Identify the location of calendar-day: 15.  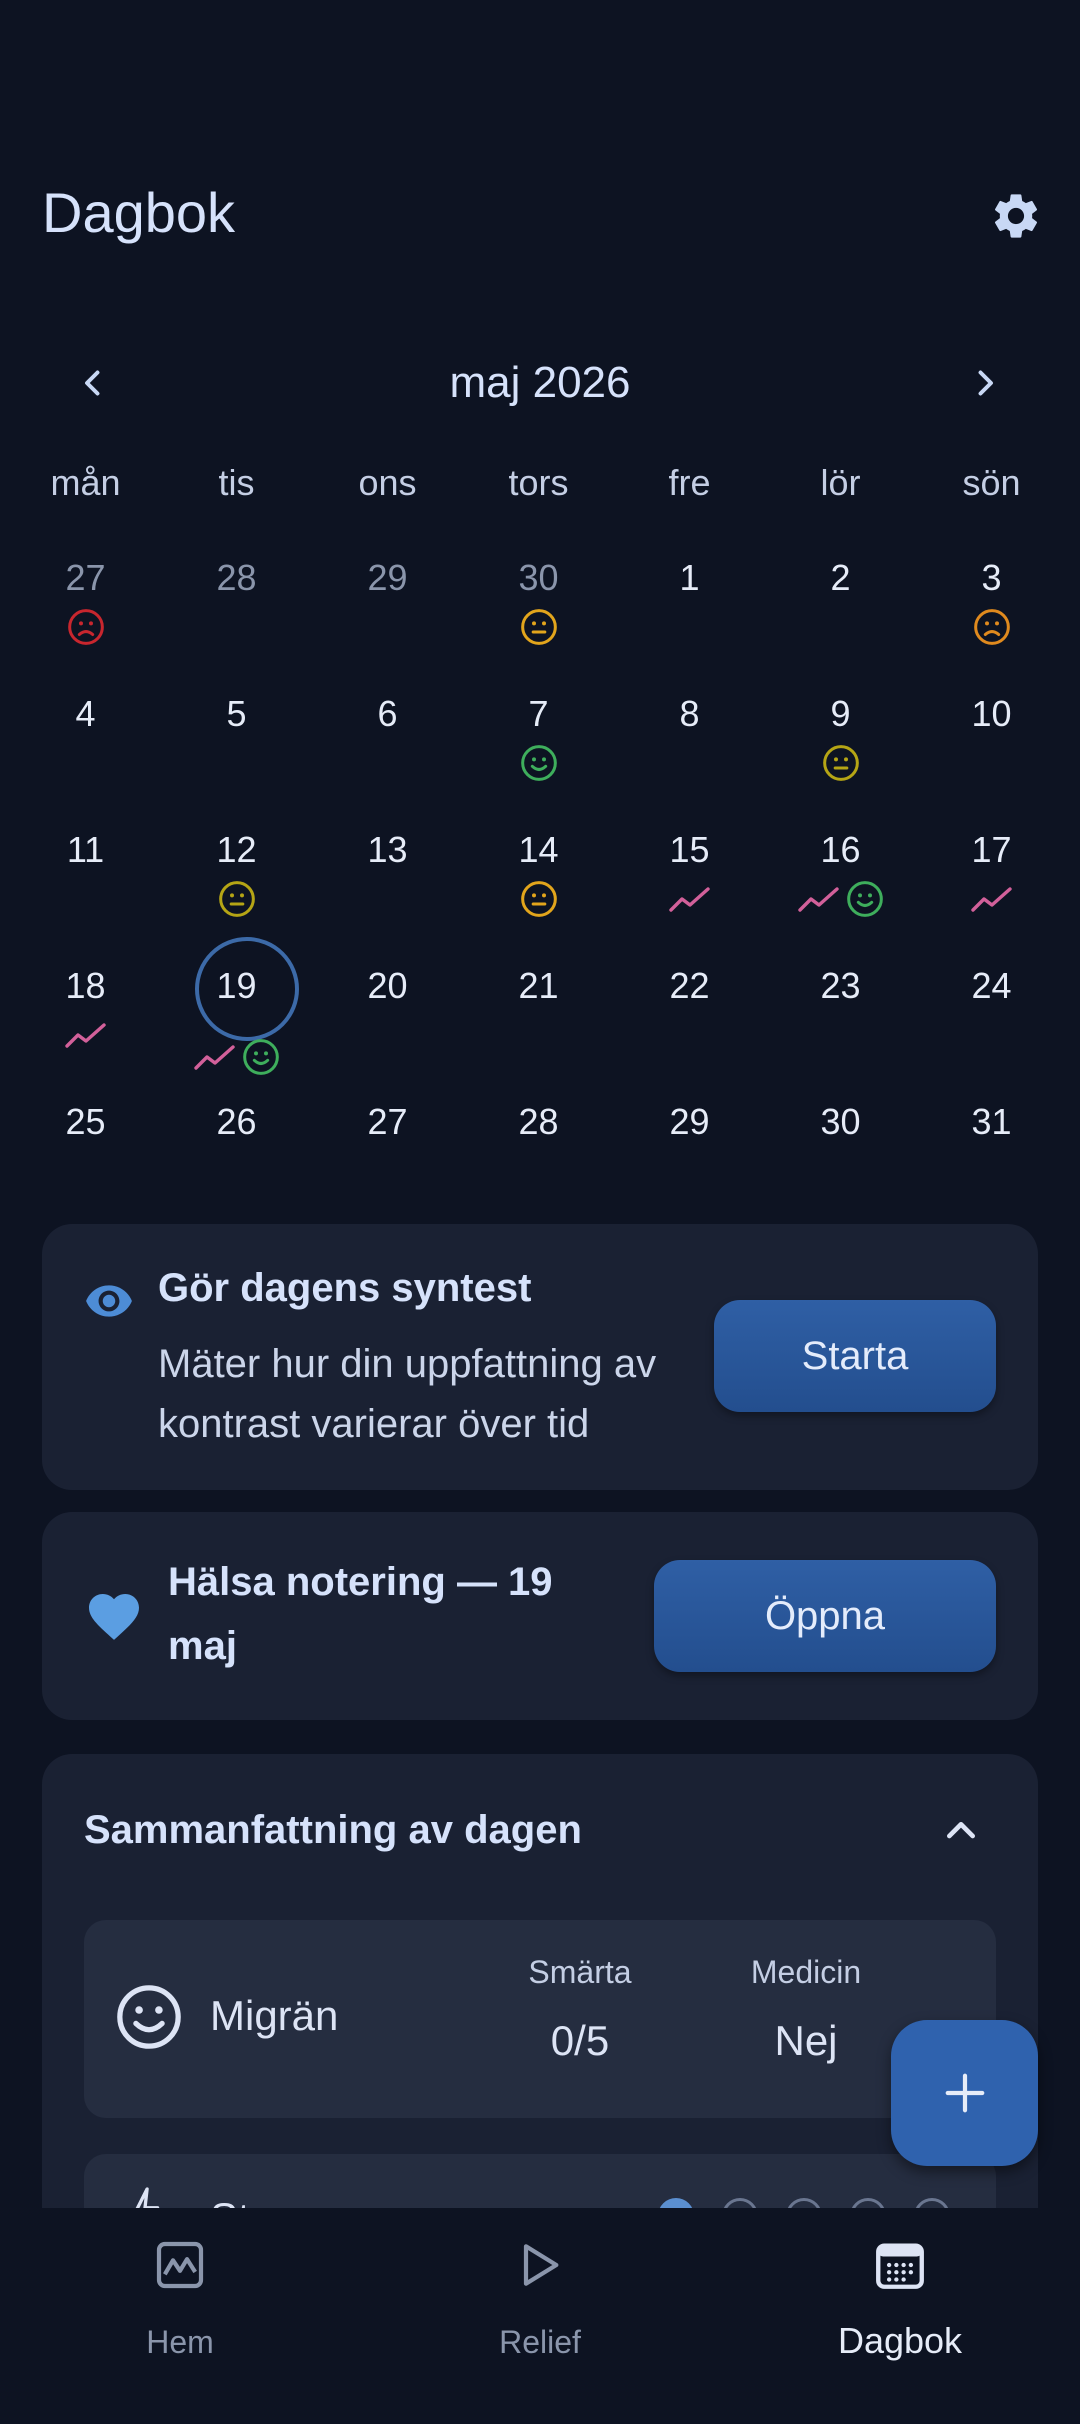
(689, 890).